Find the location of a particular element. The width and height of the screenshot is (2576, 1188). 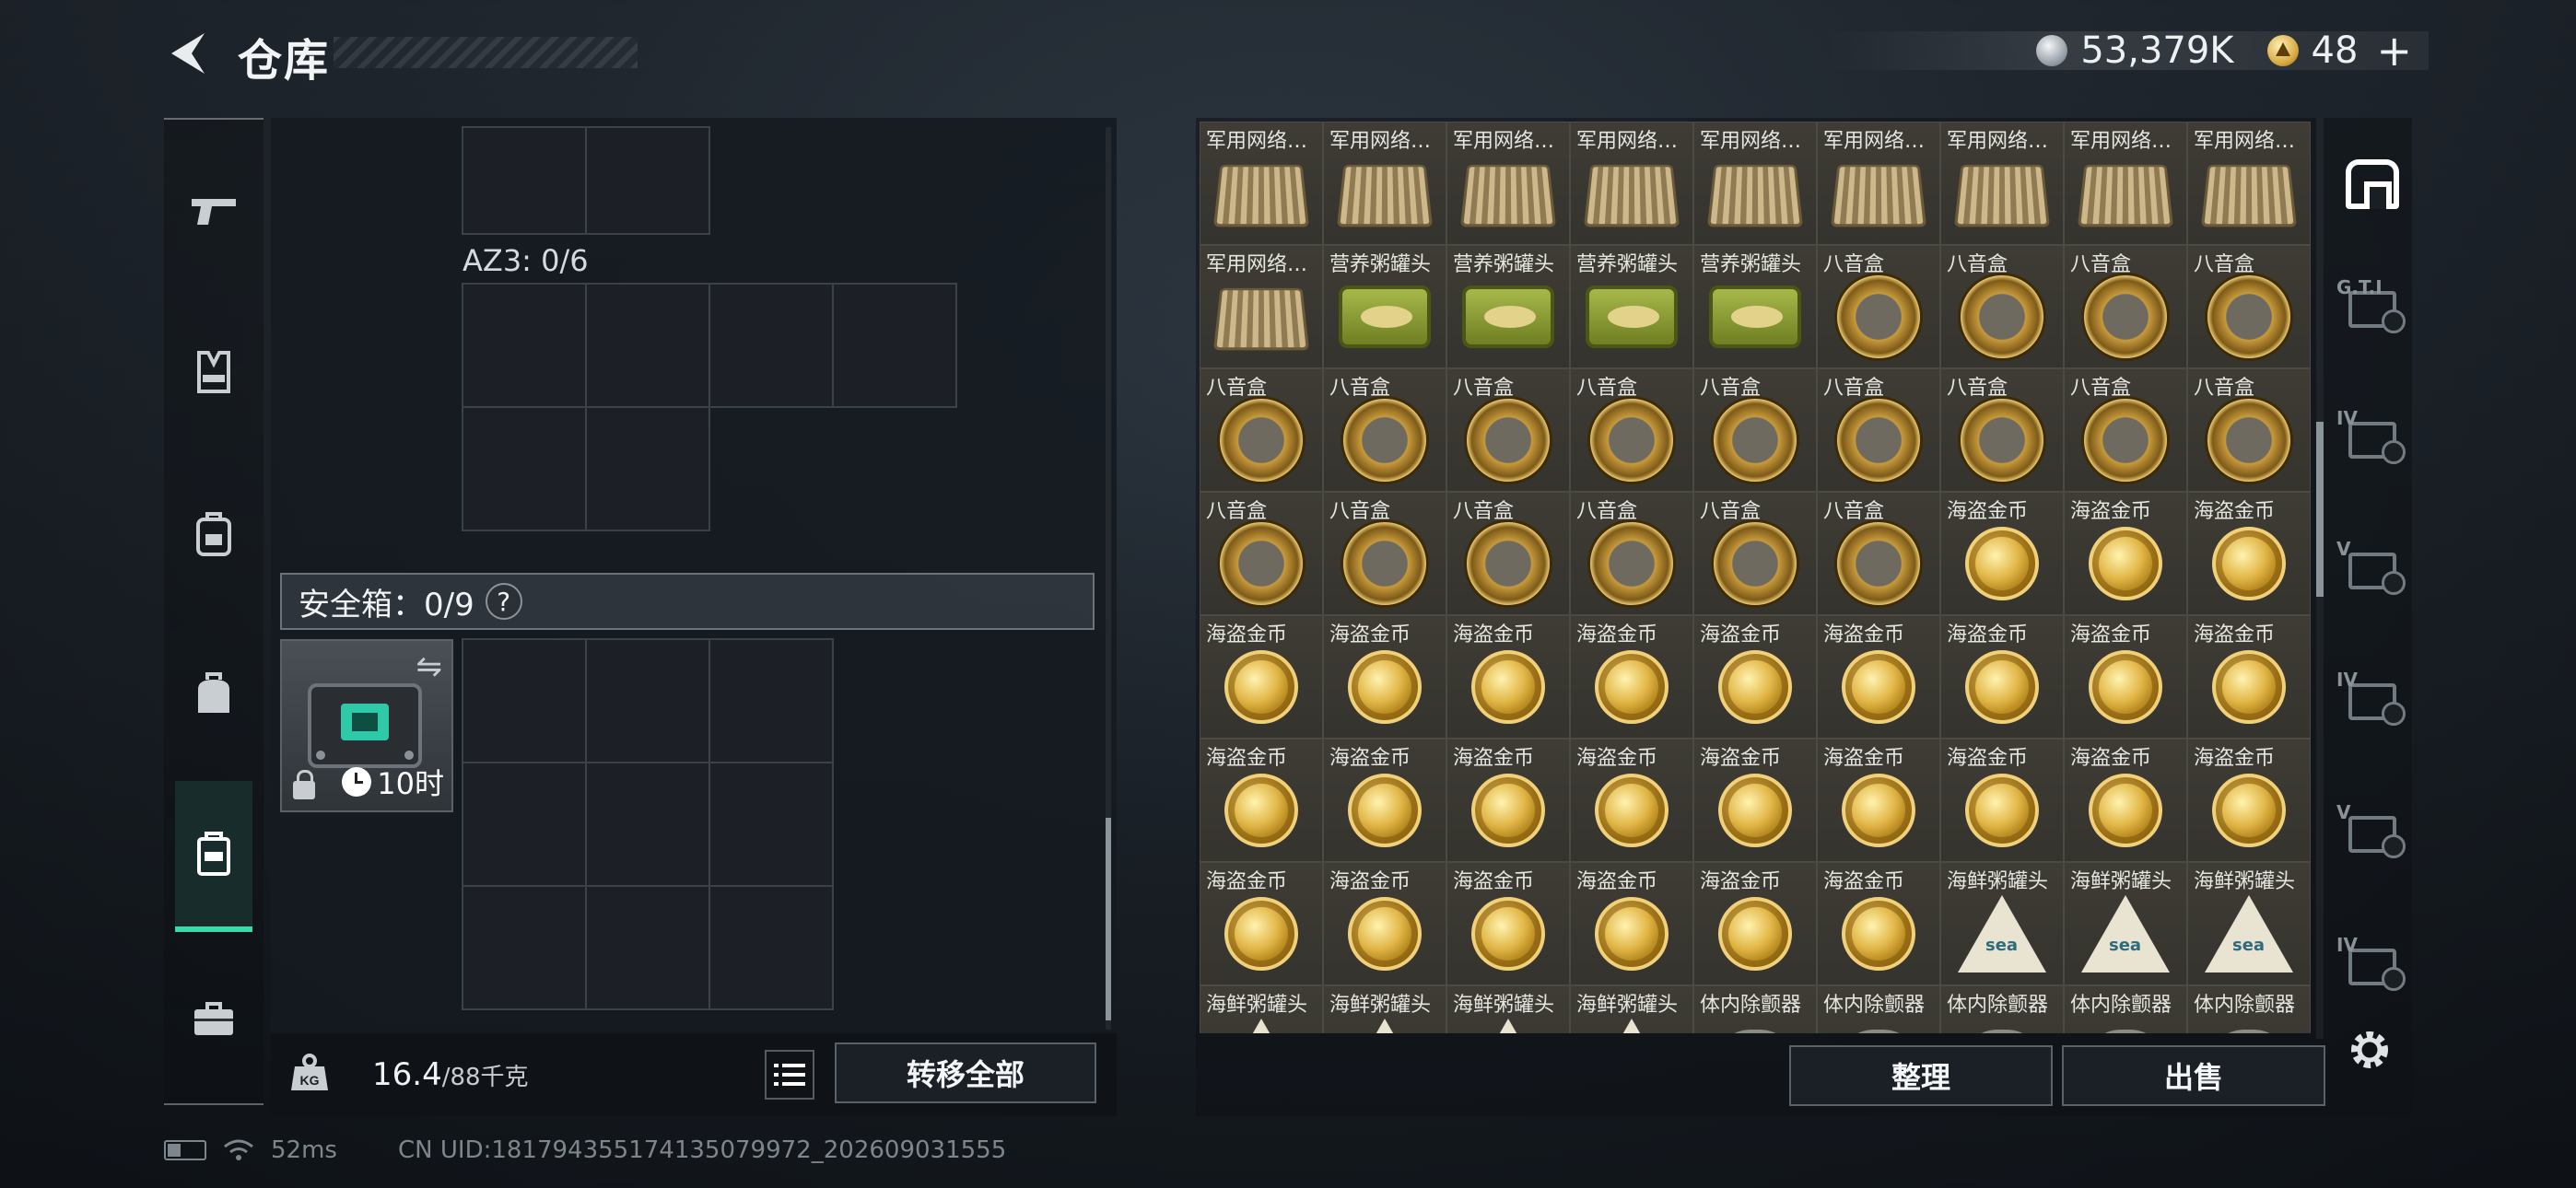

category-vest is located at coordinates (213, 372).